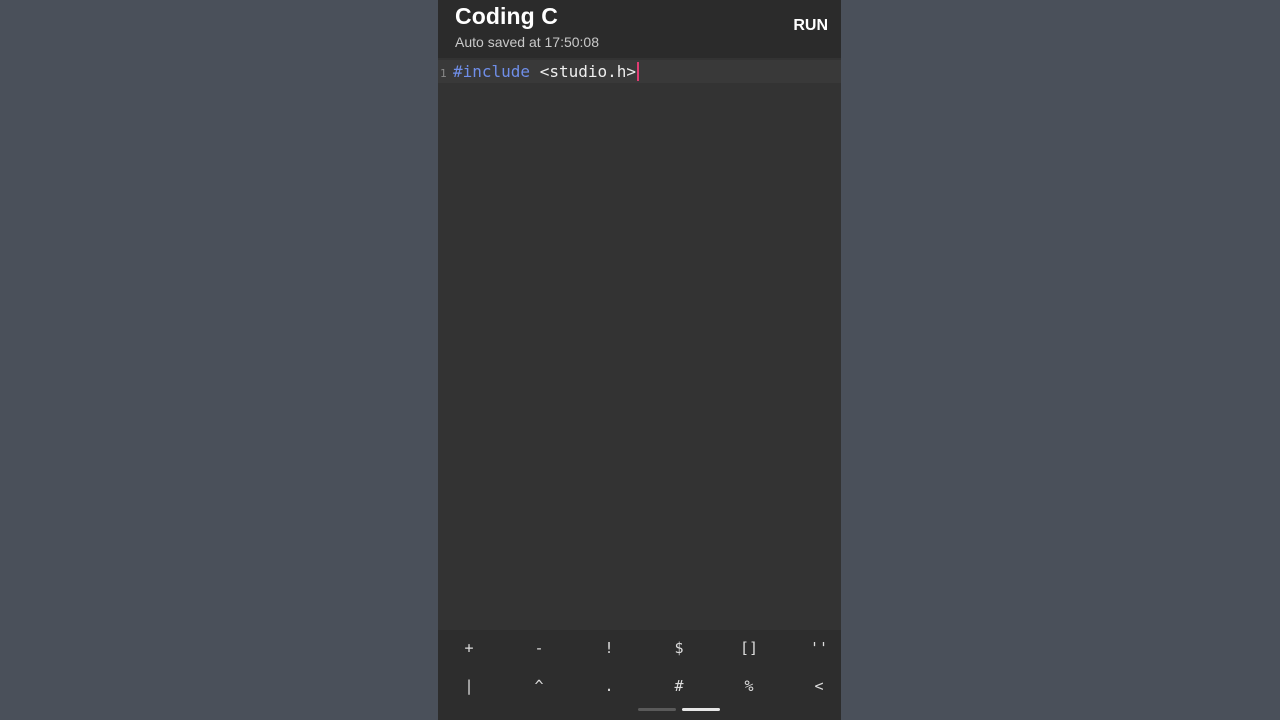 The height and width of the screenshot is (720, 1280). Describe the element at coordinates (749, 648) in the screenshot. I see `key-brackets: []` at that location.